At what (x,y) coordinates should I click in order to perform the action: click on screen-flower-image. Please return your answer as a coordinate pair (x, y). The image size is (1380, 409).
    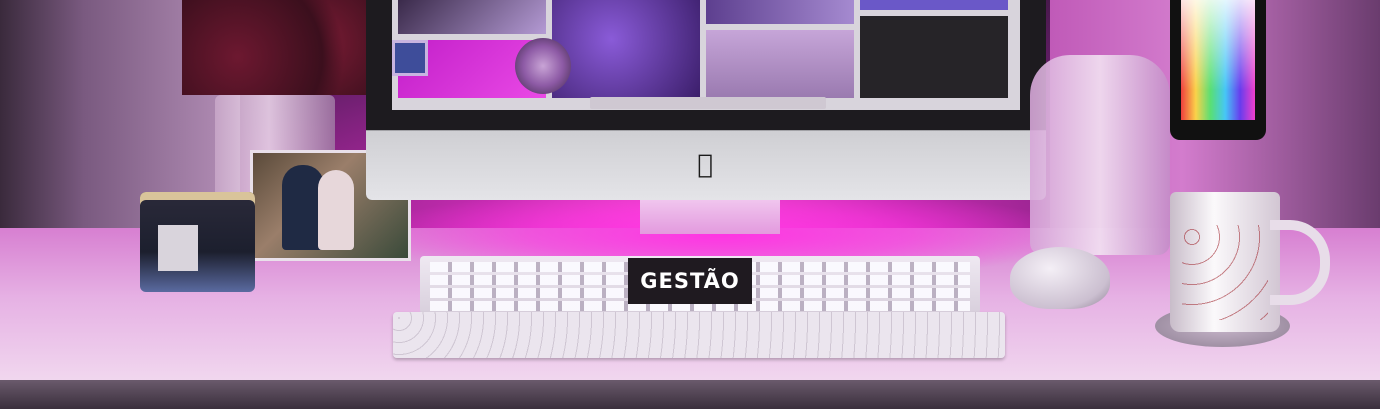
    Looking at the image, I should click on (543, 66).